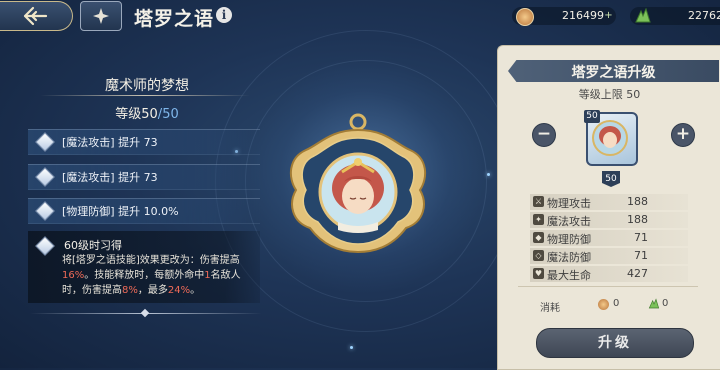 Image resolution: width=720 pixels, height=370 pixels. Describe the element at coordinates (616, 303) in the screenshot. I see `cost-gold-amount: 0` at that location.